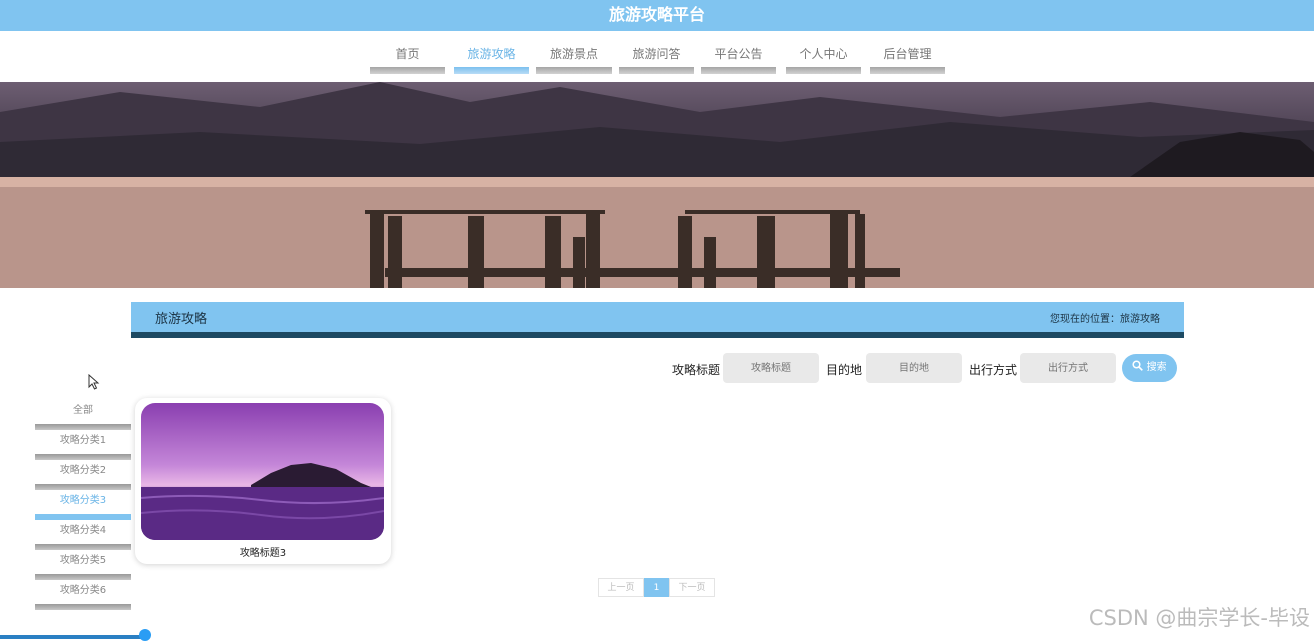  Describe the element at coordinates (771, 368) in the screenshot. I see `title-search-input` at that location.